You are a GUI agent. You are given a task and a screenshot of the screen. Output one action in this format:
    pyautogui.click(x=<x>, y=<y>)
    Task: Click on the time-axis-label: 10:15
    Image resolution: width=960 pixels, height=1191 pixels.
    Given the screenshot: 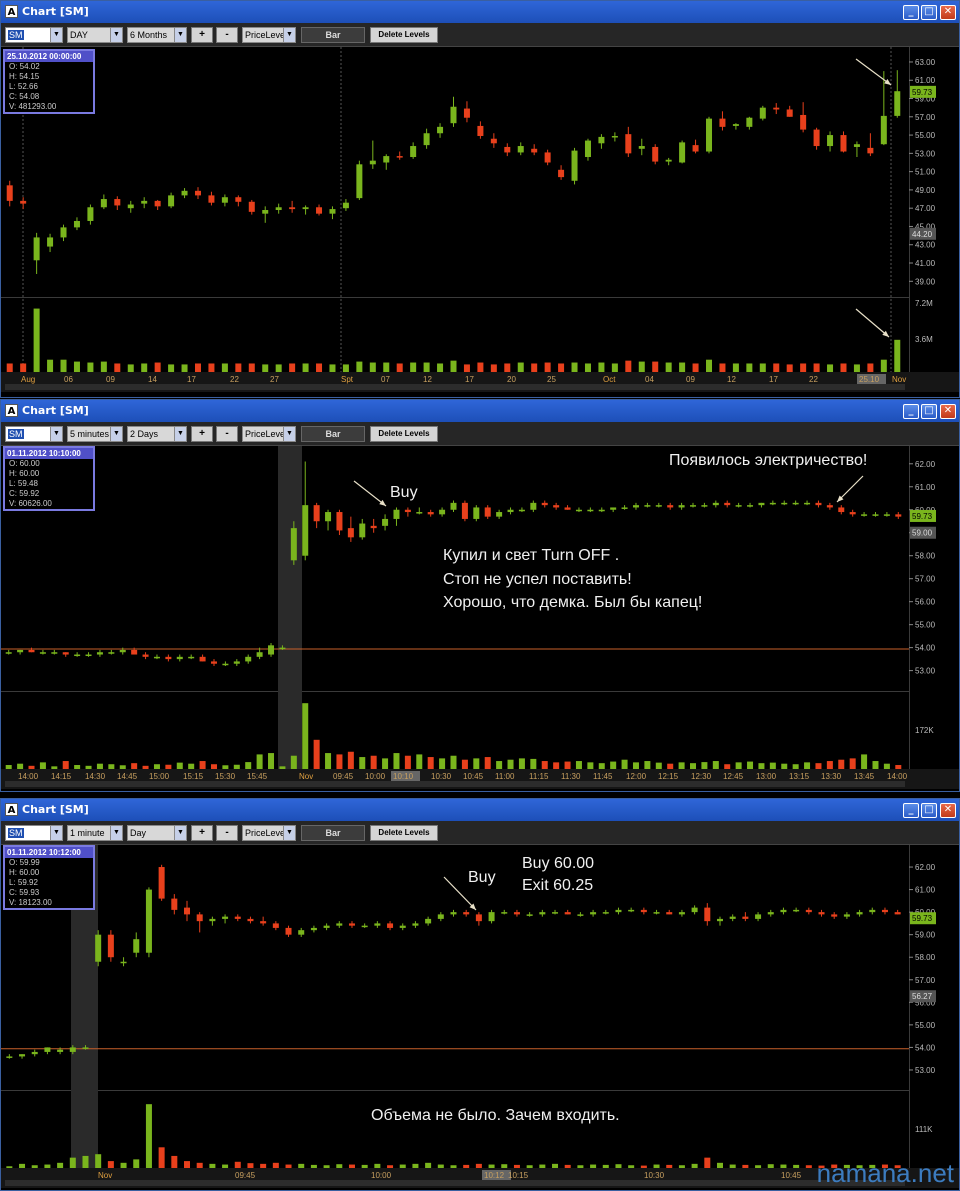 What is the action you would take?
    pyautogui.click(x=518, y=1175)
    